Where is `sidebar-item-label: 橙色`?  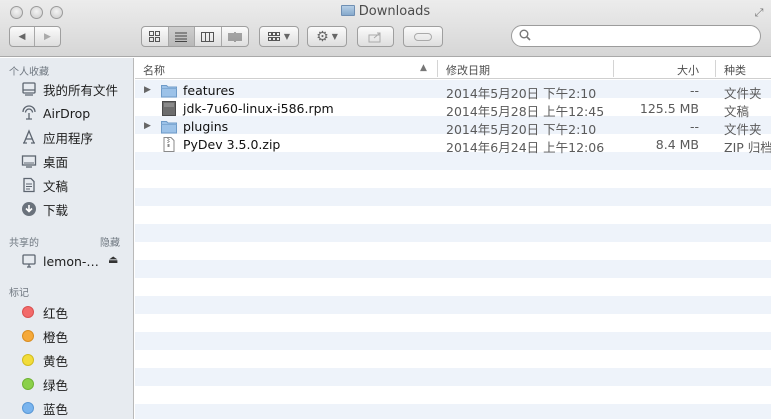
sidebar-item-label: 橙色 is located at coordinates (56, 337).